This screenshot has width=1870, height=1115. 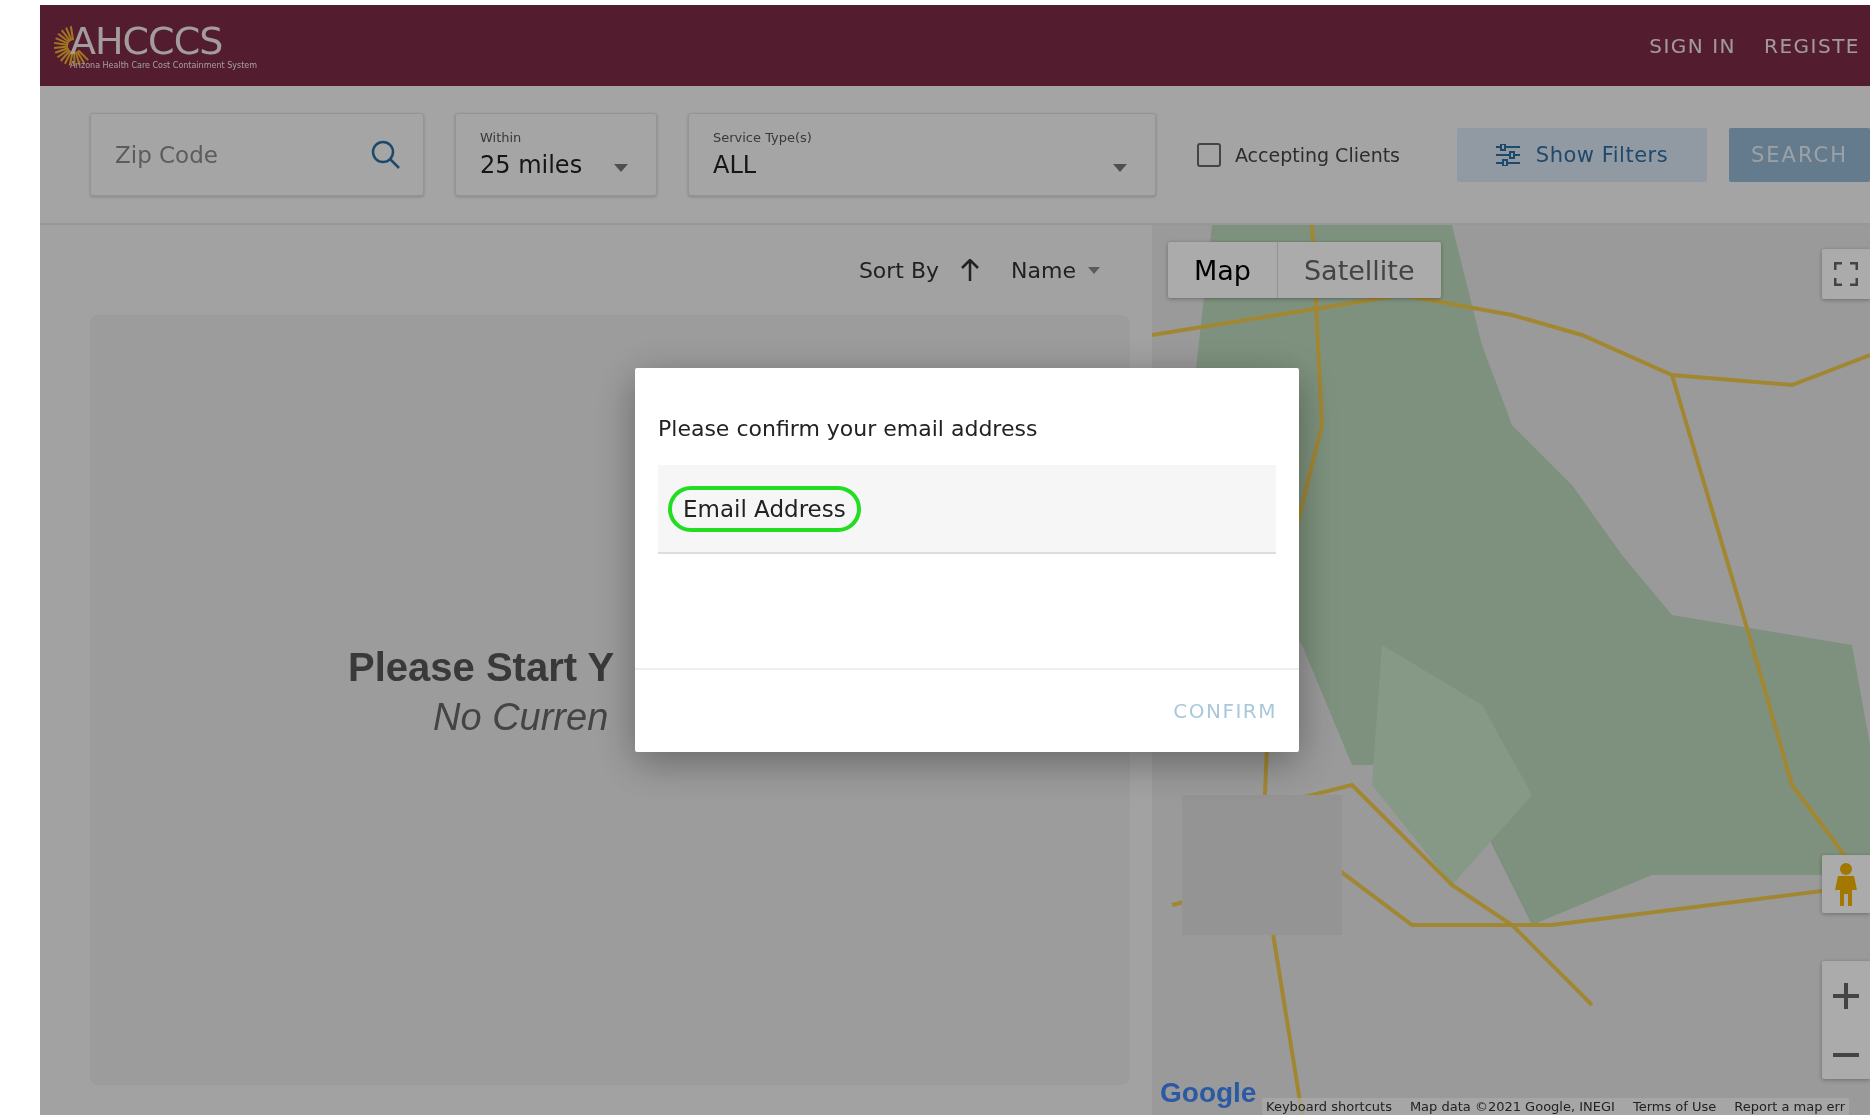 I want to click on results-heading: Please Start Y, so click(x=481, y=667).